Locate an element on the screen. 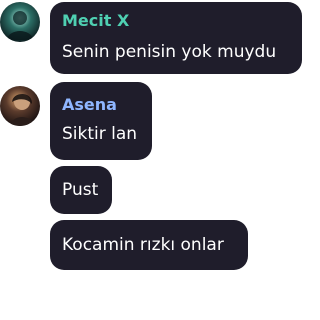 The width and height of the screenshot is (320, 320). message-text: Kocamin rızkı onlar is located at coordinates (143, 245).